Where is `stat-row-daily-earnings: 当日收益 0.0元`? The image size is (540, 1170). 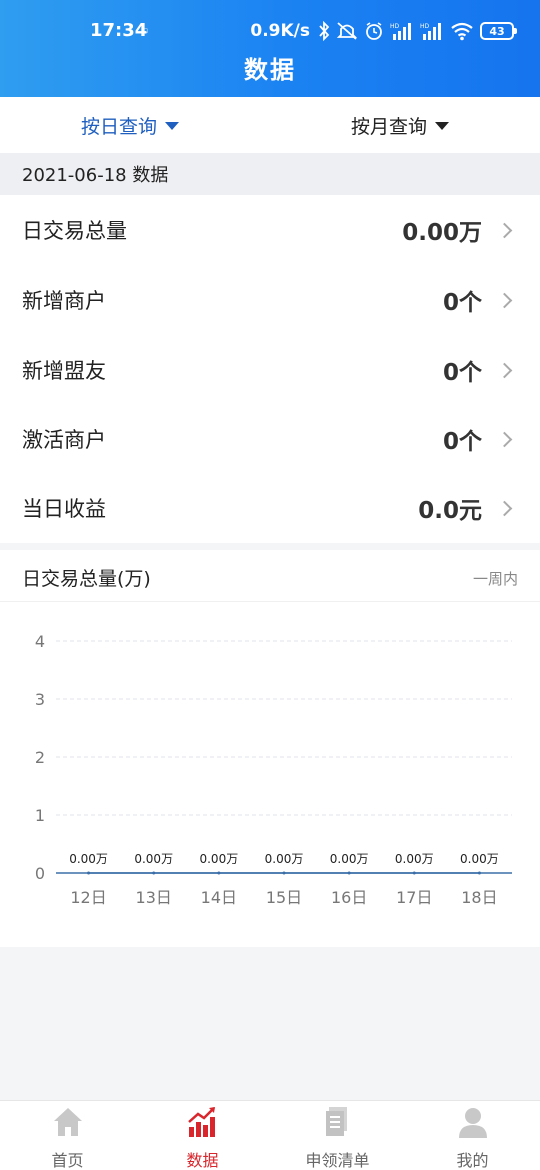 stat-row-daily-earnings: 当日收益 0.0元 is located at coordinates (270, 508).